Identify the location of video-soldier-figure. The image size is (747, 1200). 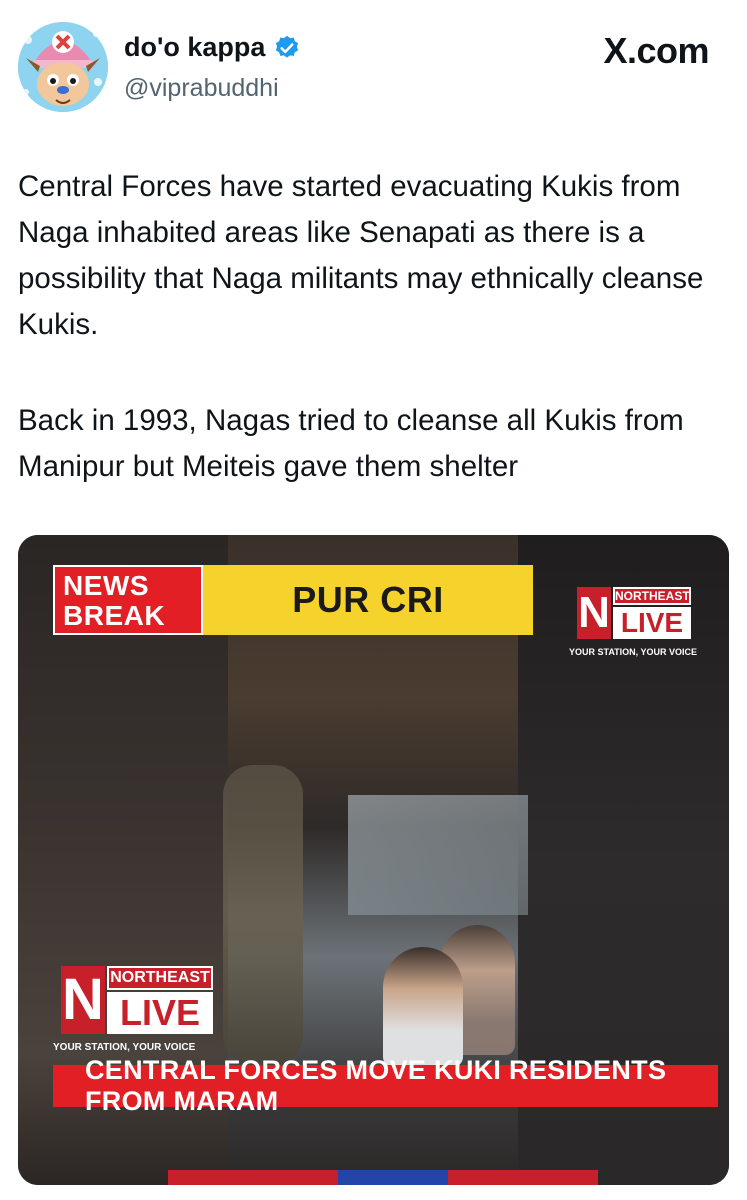
(263, 915).